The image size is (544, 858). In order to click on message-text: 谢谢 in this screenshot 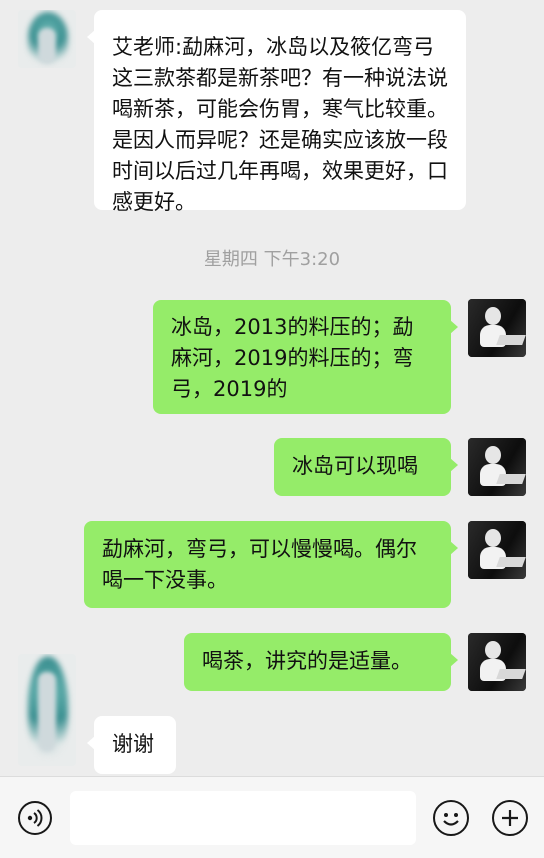, I will do `click(133, 744)`.